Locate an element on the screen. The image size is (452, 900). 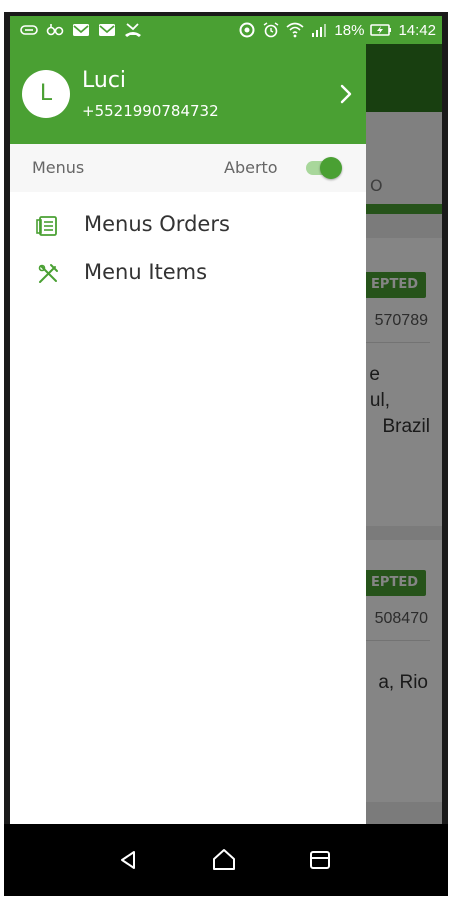
toggle-label: Aberto is located at coordinates (251, 167).